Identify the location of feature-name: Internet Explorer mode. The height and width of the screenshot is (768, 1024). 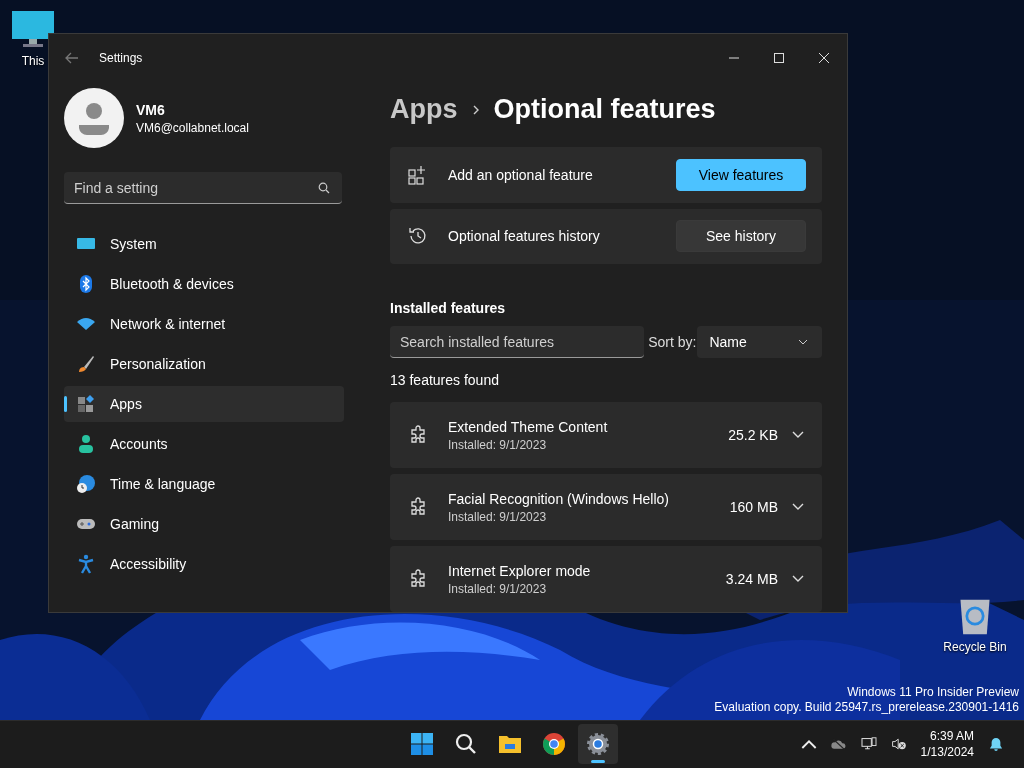
(519, 570).